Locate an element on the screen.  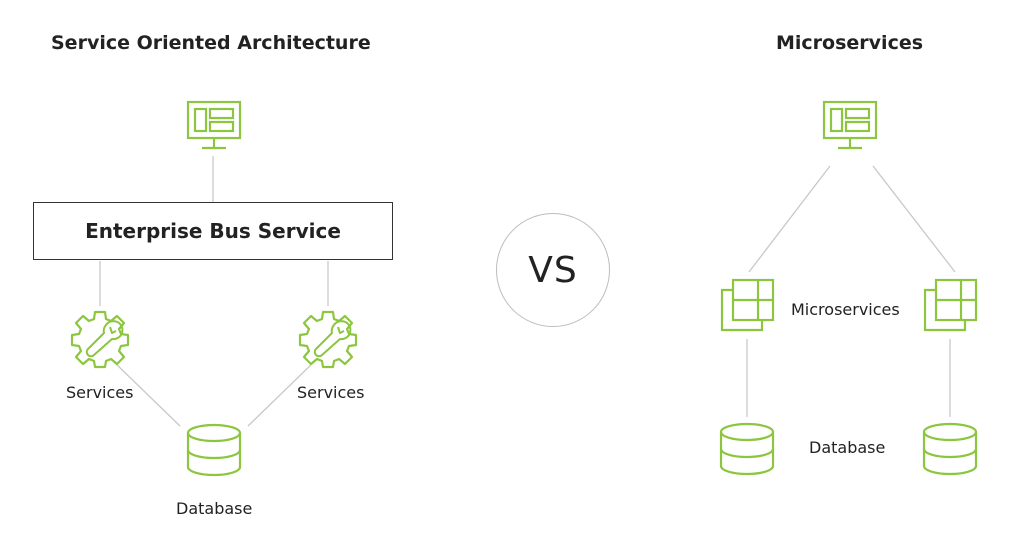
soa-service-label-left: Services is located at coordinates (100, 392).